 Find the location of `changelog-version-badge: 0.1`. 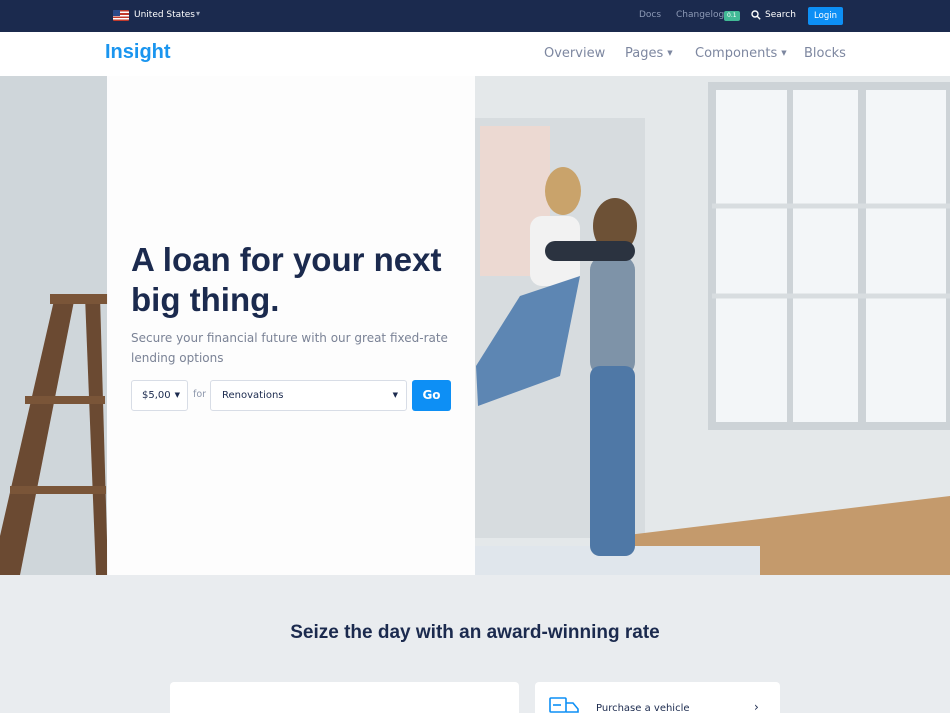

changelog-version-badge: 0.1 is located at coordinates (732, 16).